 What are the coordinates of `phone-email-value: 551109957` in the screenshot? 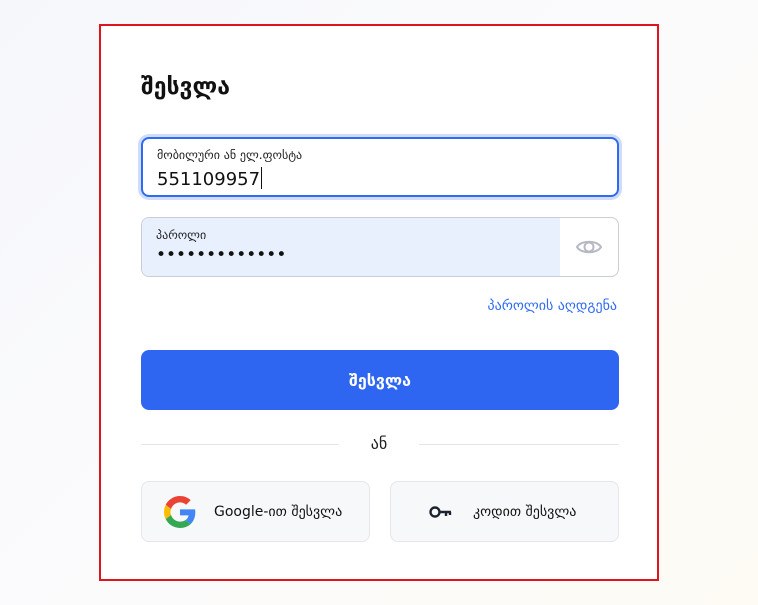 It's located at (209, 179).